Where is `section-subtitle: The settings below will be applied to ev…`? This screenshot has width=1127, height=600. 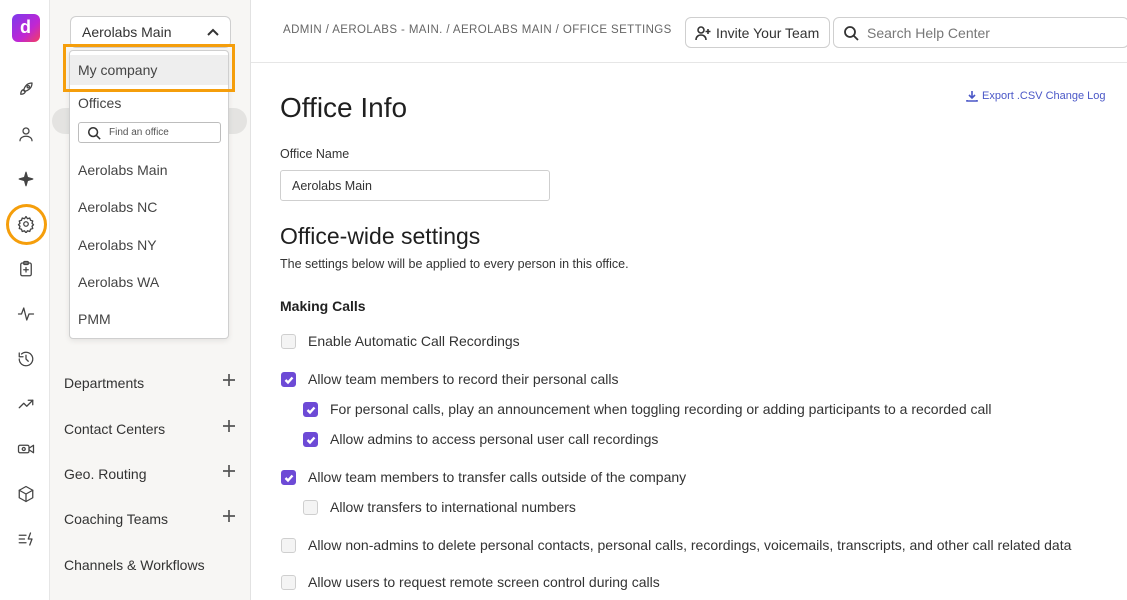
section-subtitle: The settings below will be applied to ev… is located at coordinates (454, 264).